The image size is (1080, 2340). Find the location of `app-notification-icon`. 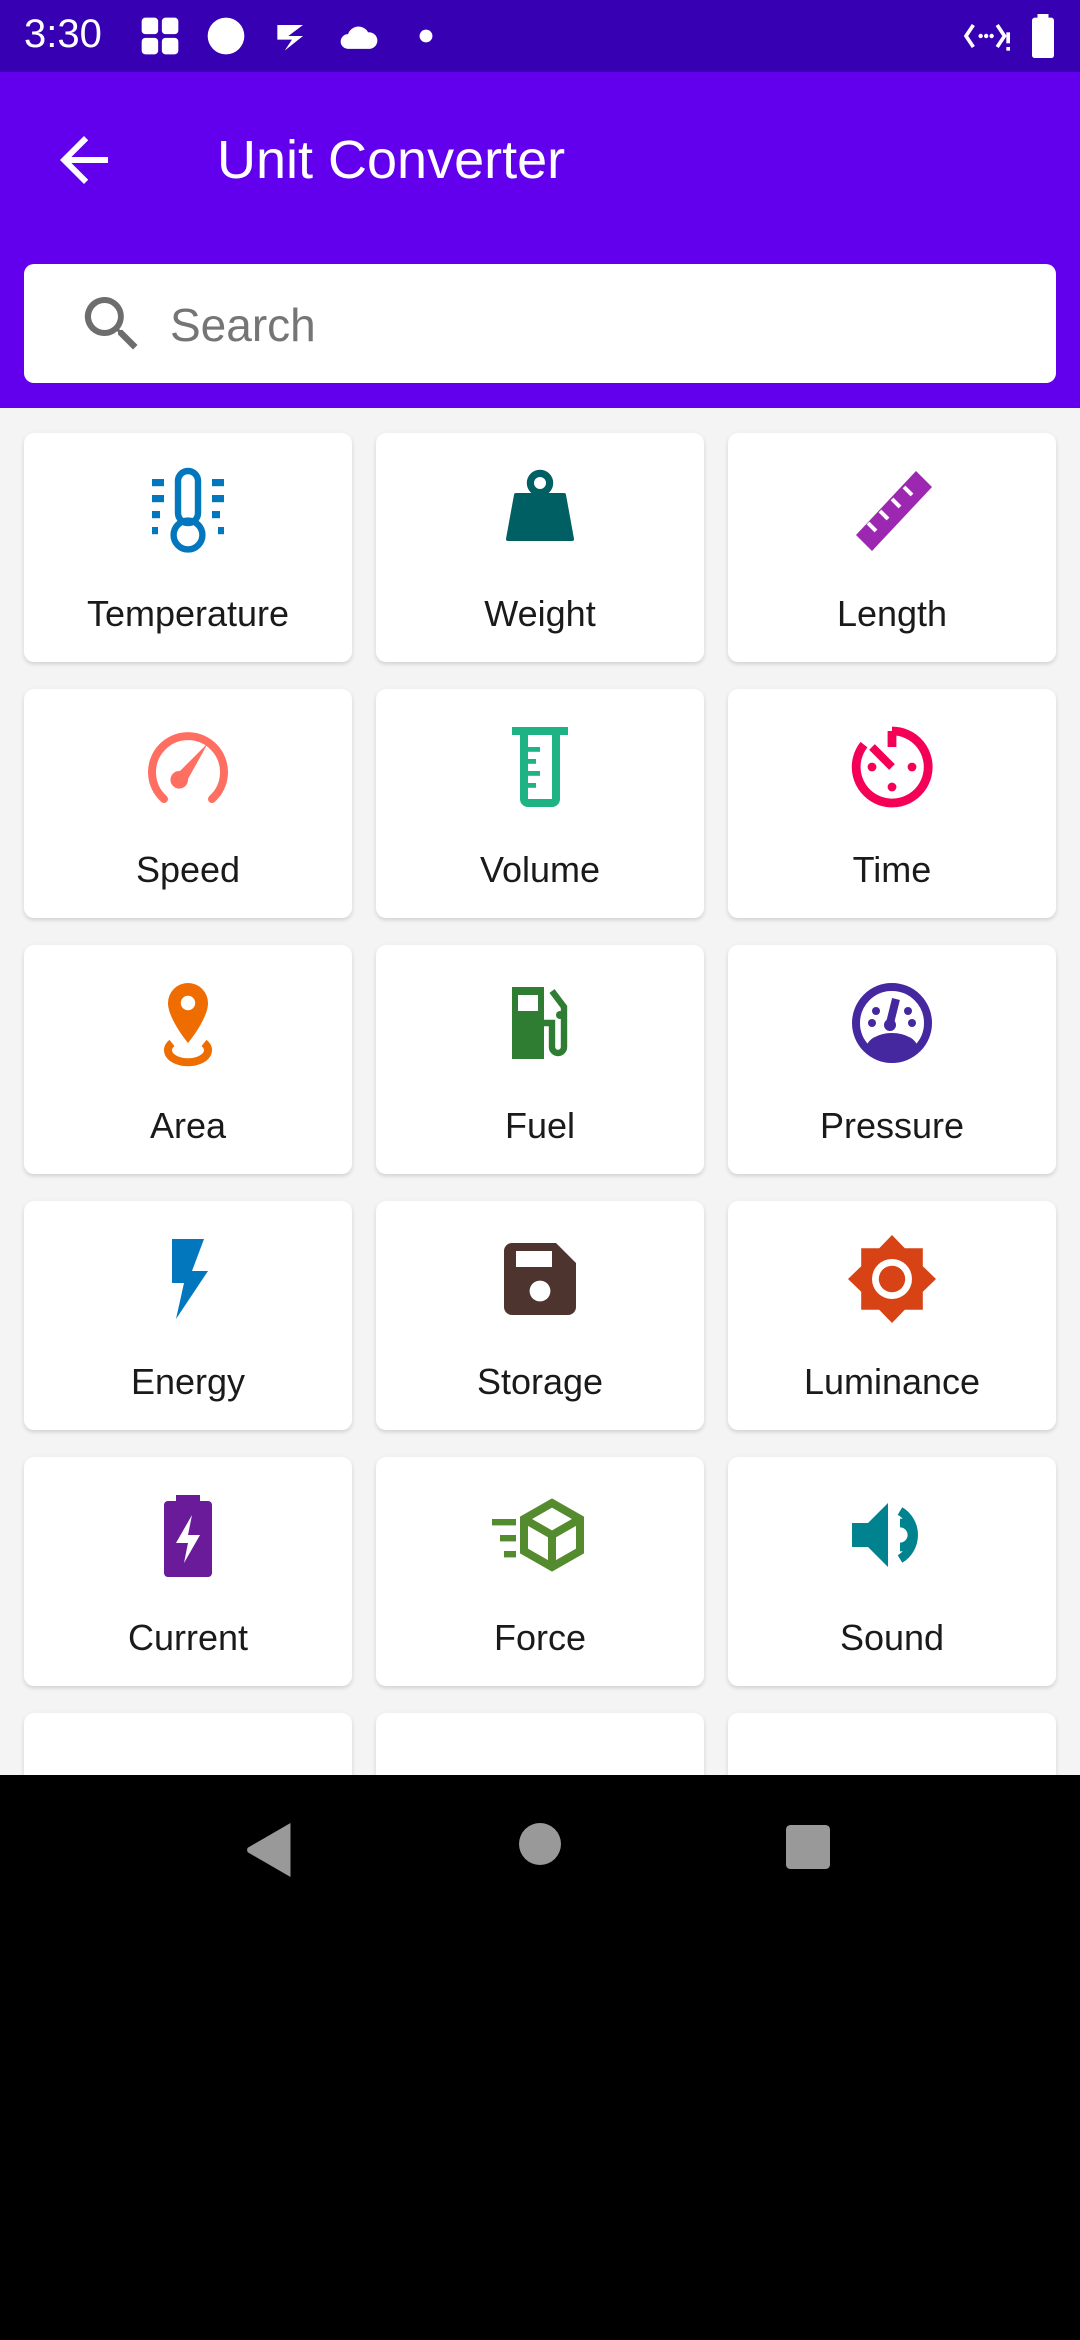

app-notification-icon is located at coordinates (160, 36).